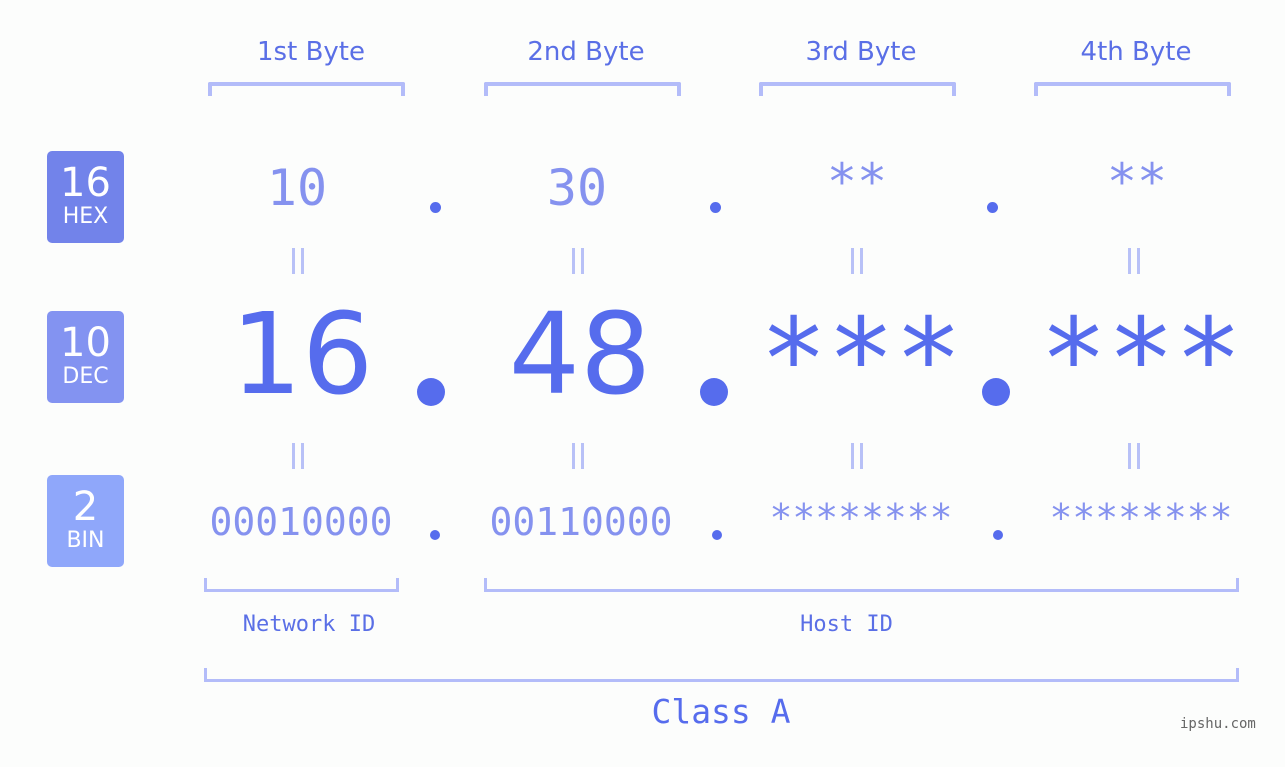  What do you see at coordinates (861, 585) in the screenshot?
I see `host-id-bracket` at bounding box center [861, 585].